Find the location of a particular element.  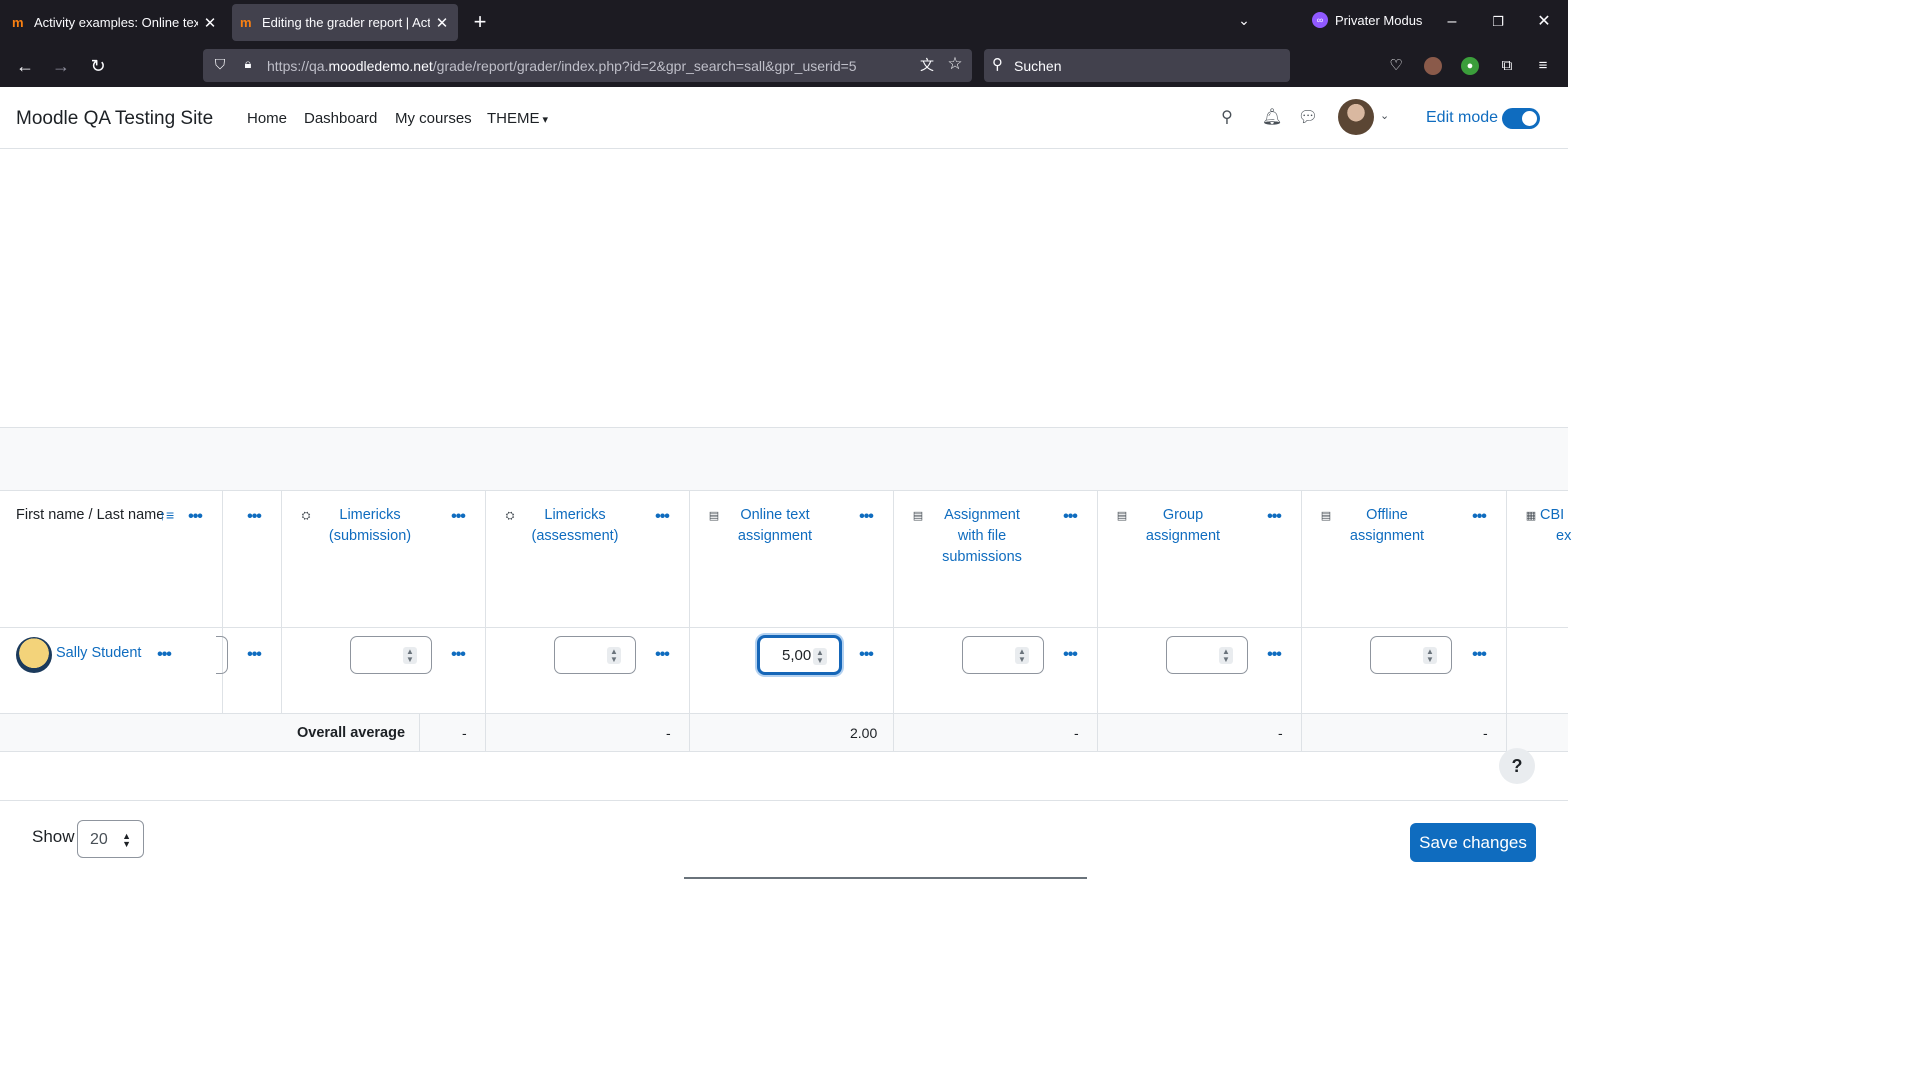

column-header-line: CBI is located at coordinates (1552, 515).